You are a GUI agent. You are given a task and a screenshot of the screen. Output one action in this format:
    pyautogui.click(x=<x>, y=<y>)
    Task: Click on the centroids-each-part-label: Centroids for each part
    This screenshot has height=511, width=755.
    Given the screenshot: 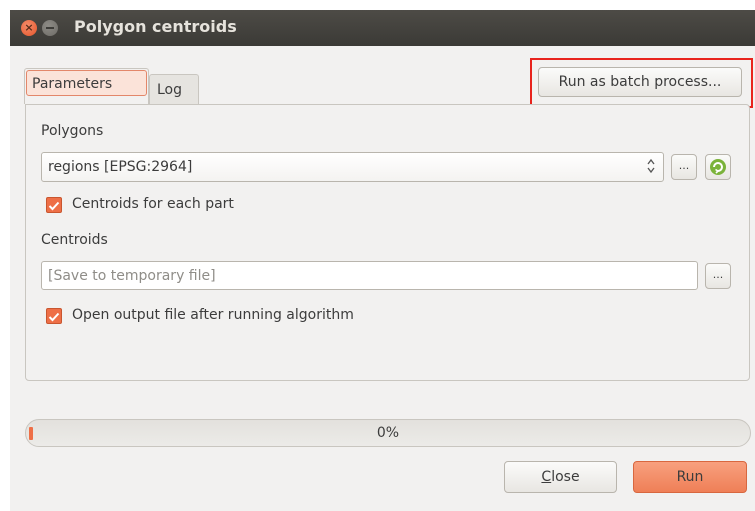 What is the action you would take?
    pyautogui.click(x=153, y=204)
    